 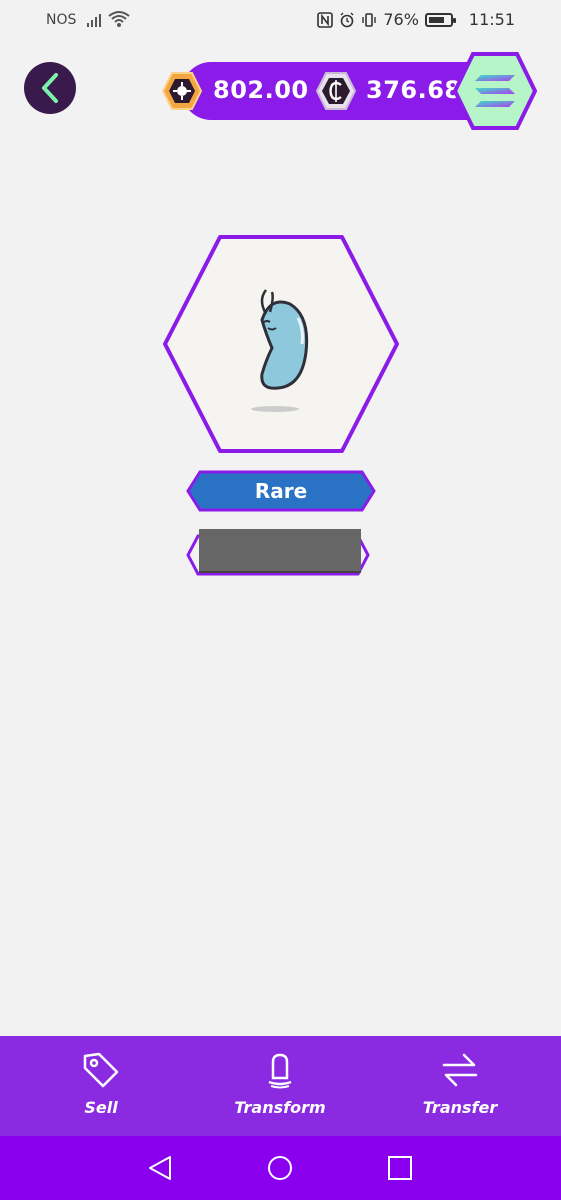 I want to click on credit-coin-icon, so click(x=336, y=91).